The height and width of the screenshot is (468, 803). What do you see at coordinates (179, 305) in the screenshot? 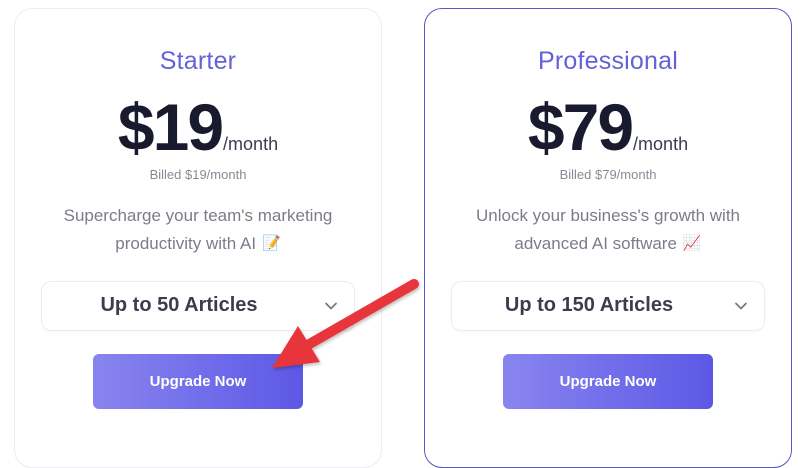
I see `articles-dropdown-value: Up to 50 Articles` at bounding box center [179, 305].